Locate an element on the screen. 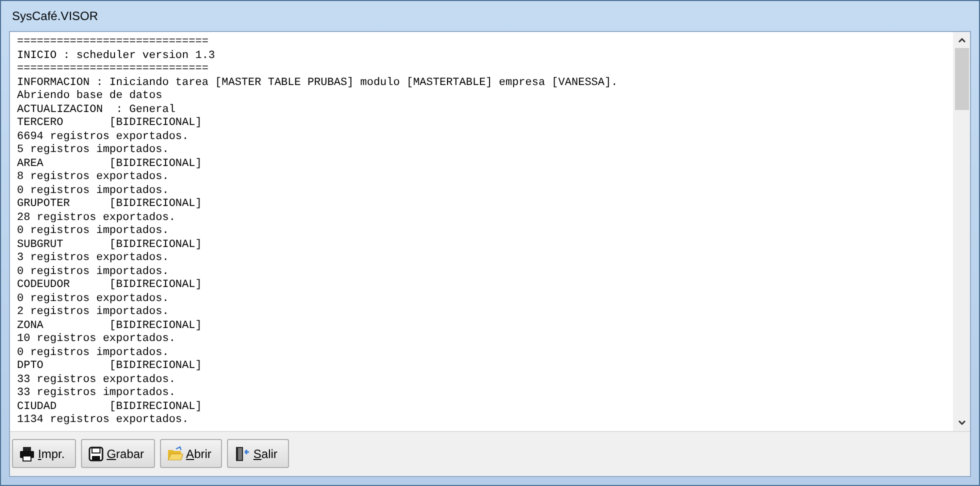 The image size is (980, 486). log-line: ACTUALIZACION : General is located at coordinates (96, 110).